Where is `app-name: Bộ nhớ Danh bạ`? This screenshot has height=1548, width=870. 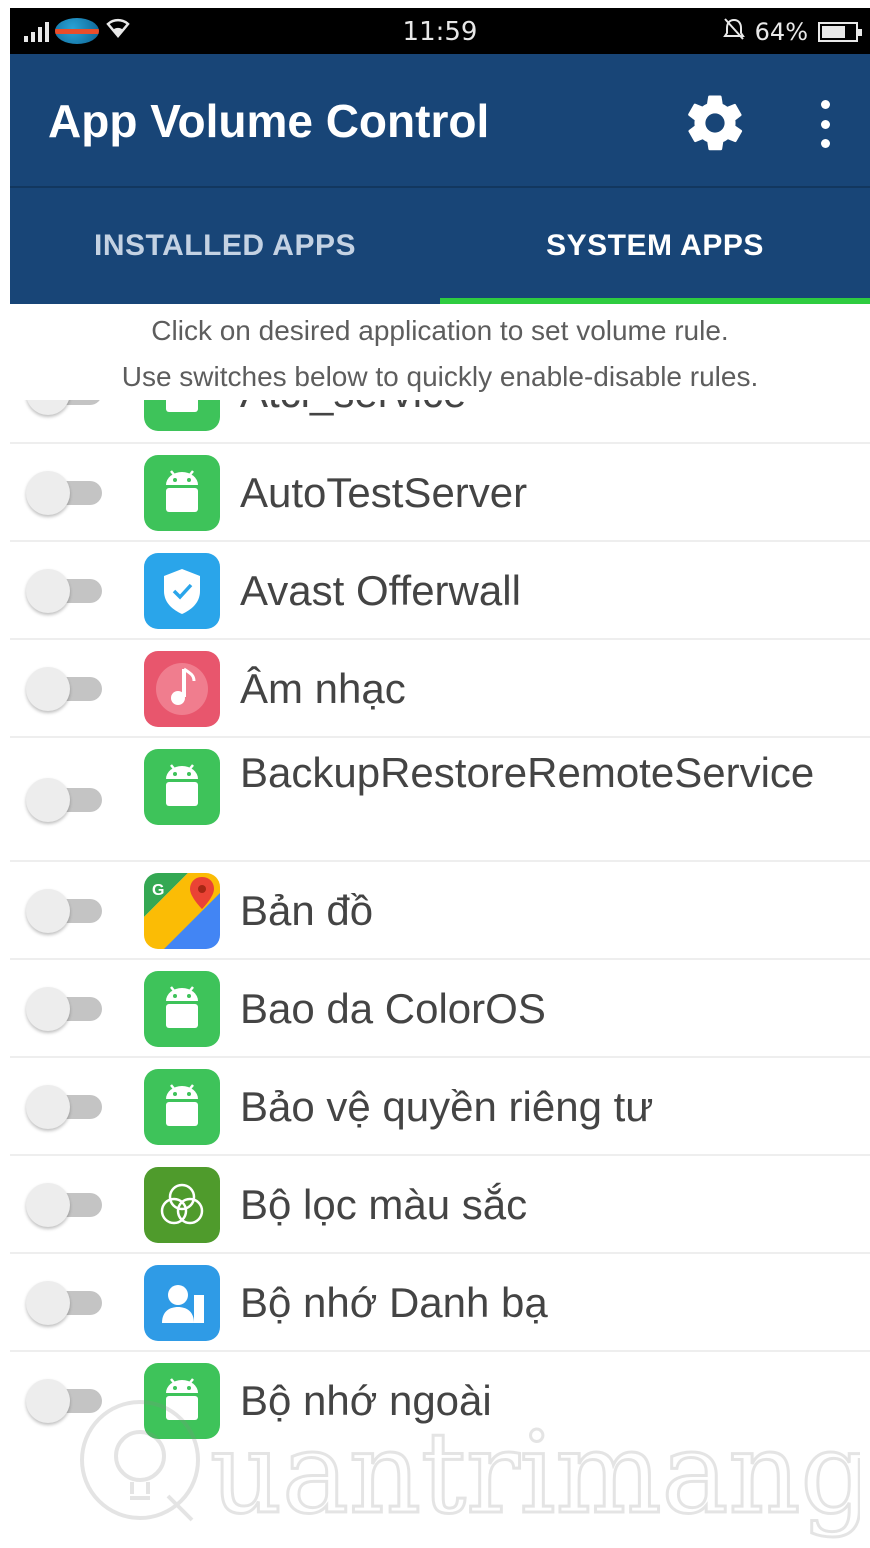
app-name: Bộ nhớ Danh bạ is located at coordinates (394, 1302).